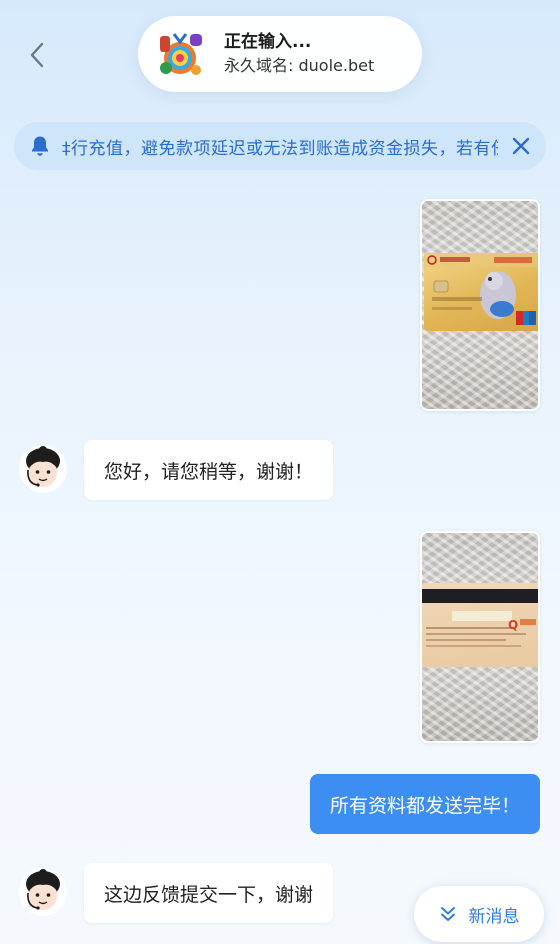 The height and width of the screenshot is (944, 560). I want to click on bank-card-front-photo, so click(481, 292).